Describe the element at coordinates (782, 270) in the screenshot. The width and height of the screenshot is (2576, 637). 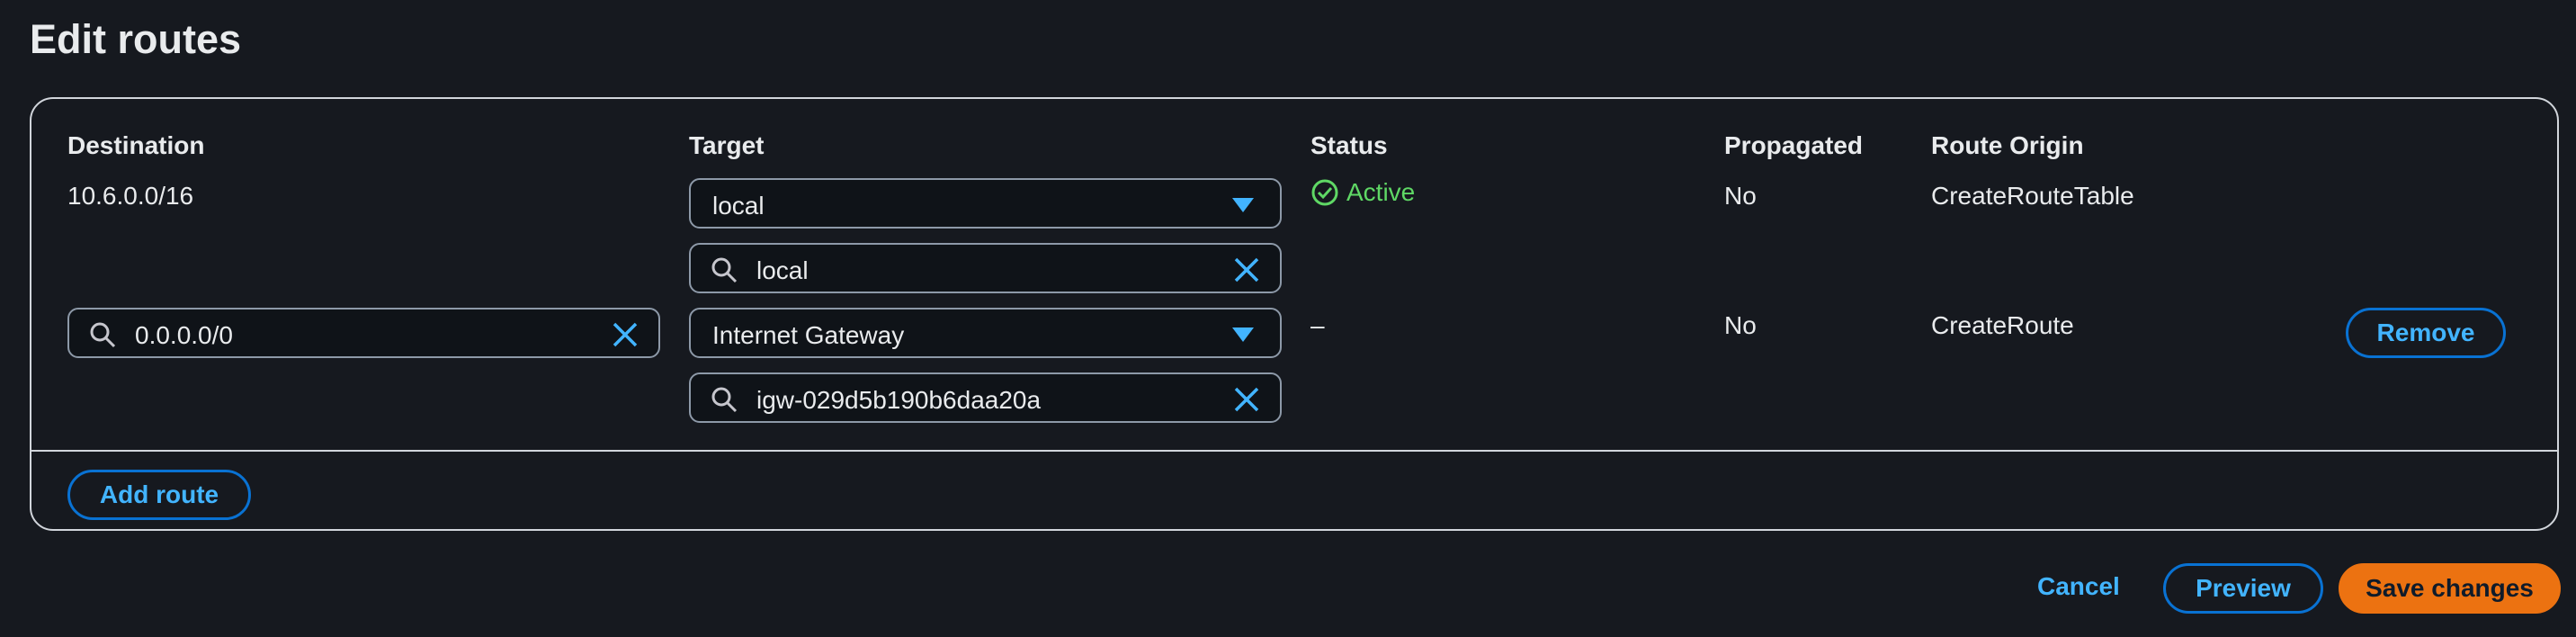
I see `route-1-target-search-value: local` at that location.